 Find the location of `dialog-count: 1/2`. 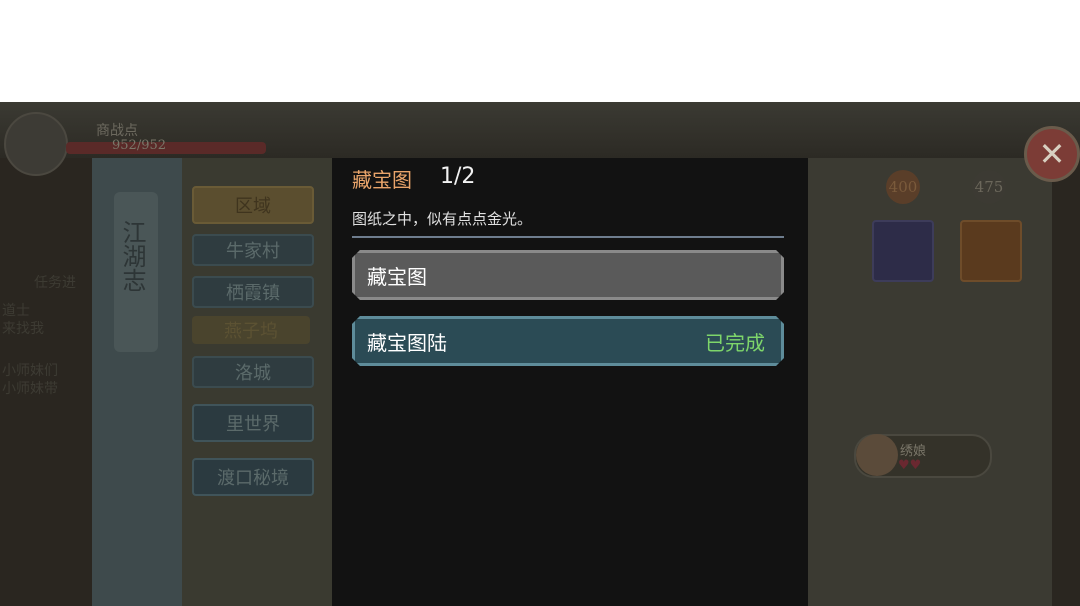

dialog-count: 1/2 is located at coordinates (458, 176).